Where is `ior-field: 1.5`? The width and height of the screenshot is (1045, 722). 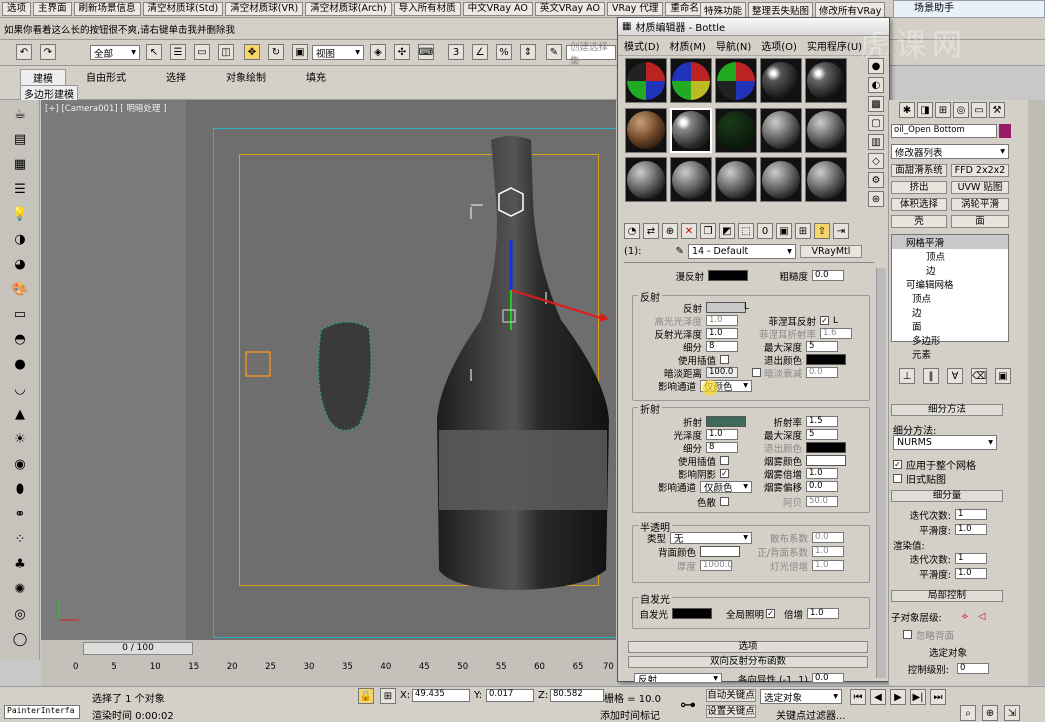
ior-field: 1.5 is located at coordinates (822, 421).